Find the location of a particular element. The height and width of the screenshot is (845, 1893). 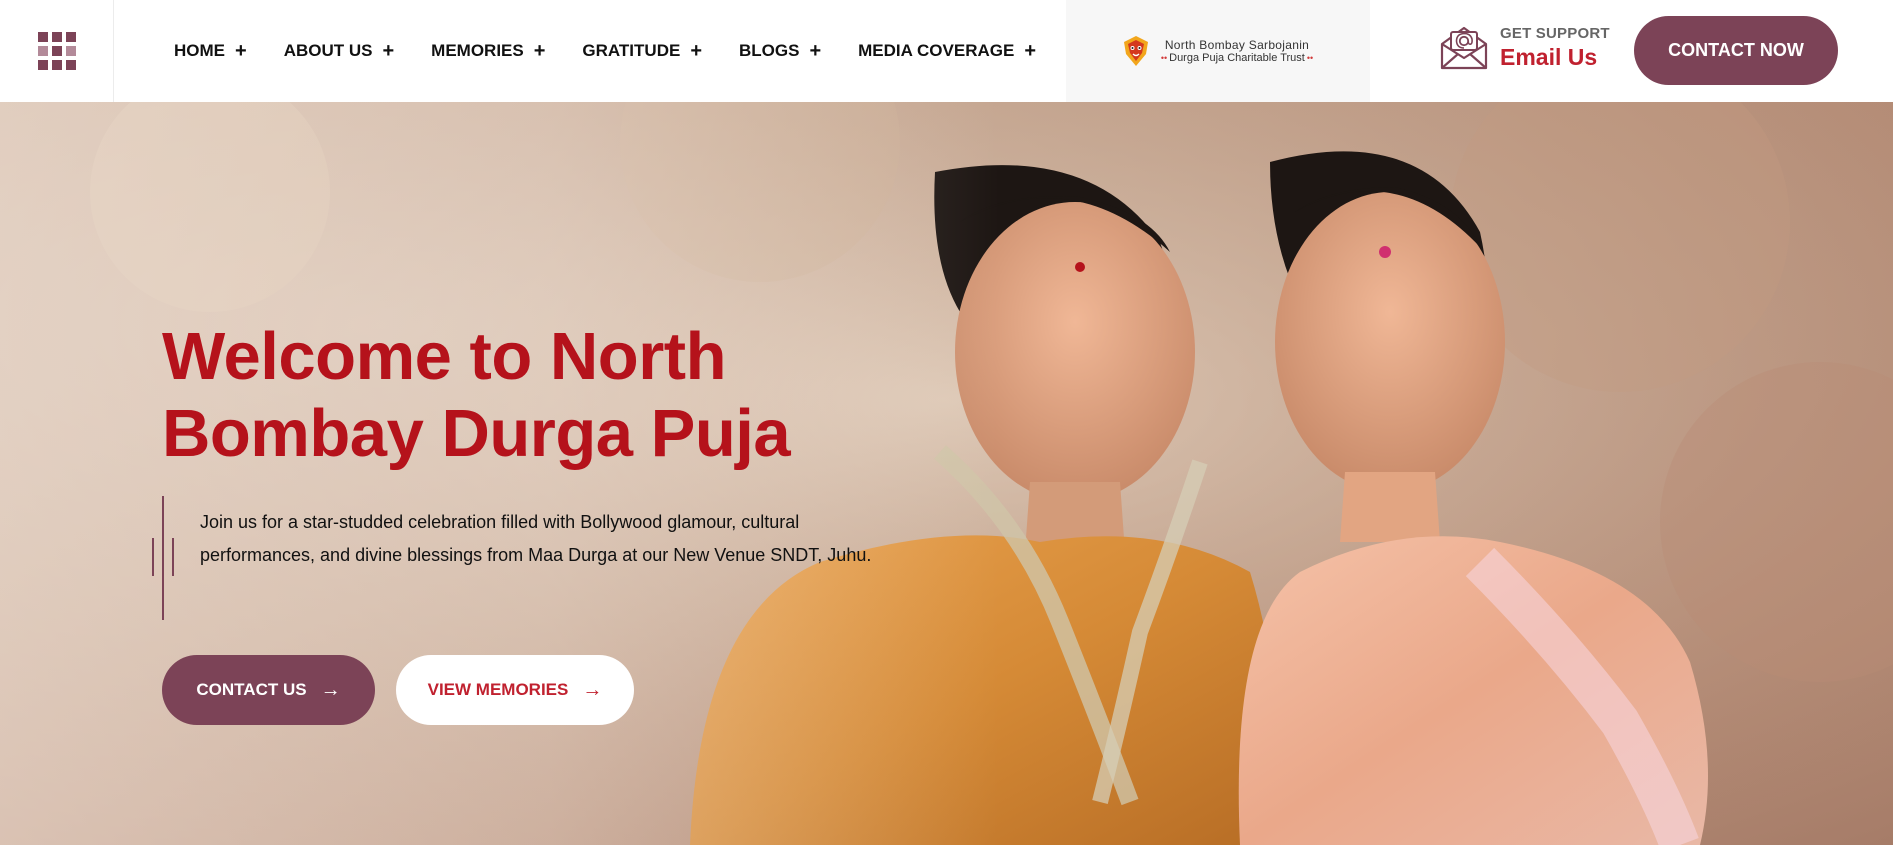

nav-item-memories: MEMORIES + is located at coordinates (488, 51).